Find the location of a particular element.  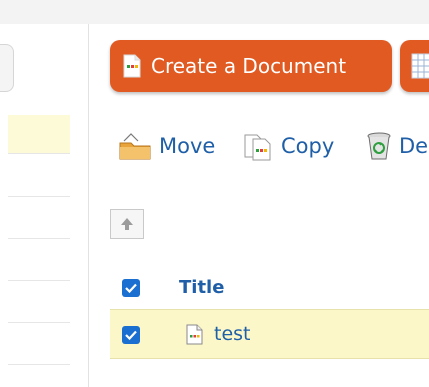

move-button: Move is located at coordinates (166, 146).